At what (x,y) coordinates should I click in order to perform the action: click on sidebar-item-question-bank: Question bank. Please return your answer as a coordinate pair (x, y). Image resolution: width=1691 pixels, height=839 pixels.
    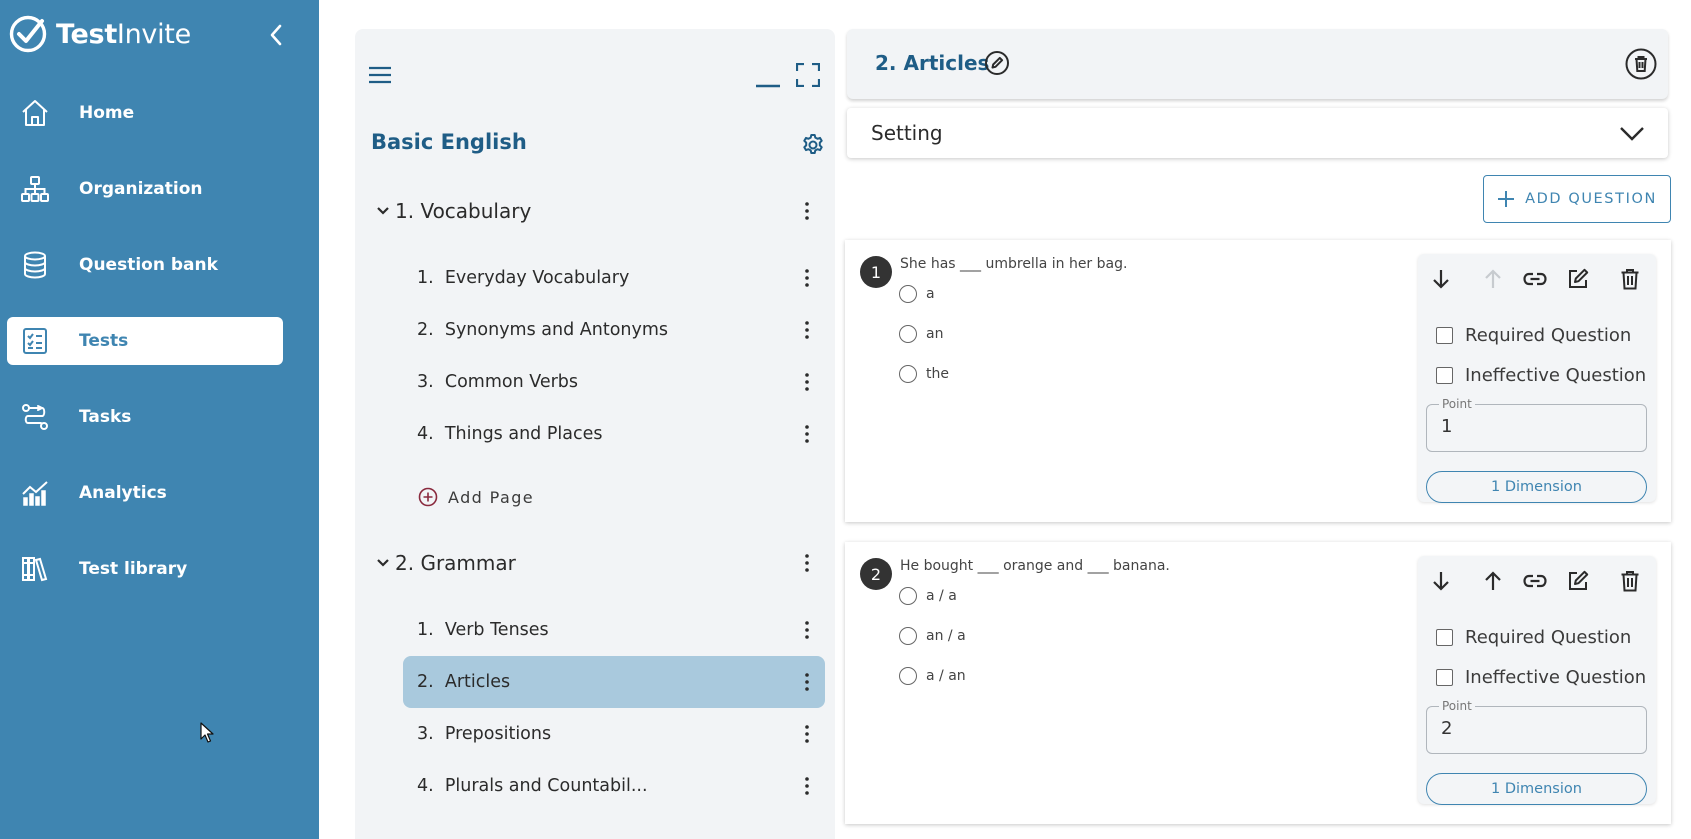
    Looking at the image, I should click on (145, 265).